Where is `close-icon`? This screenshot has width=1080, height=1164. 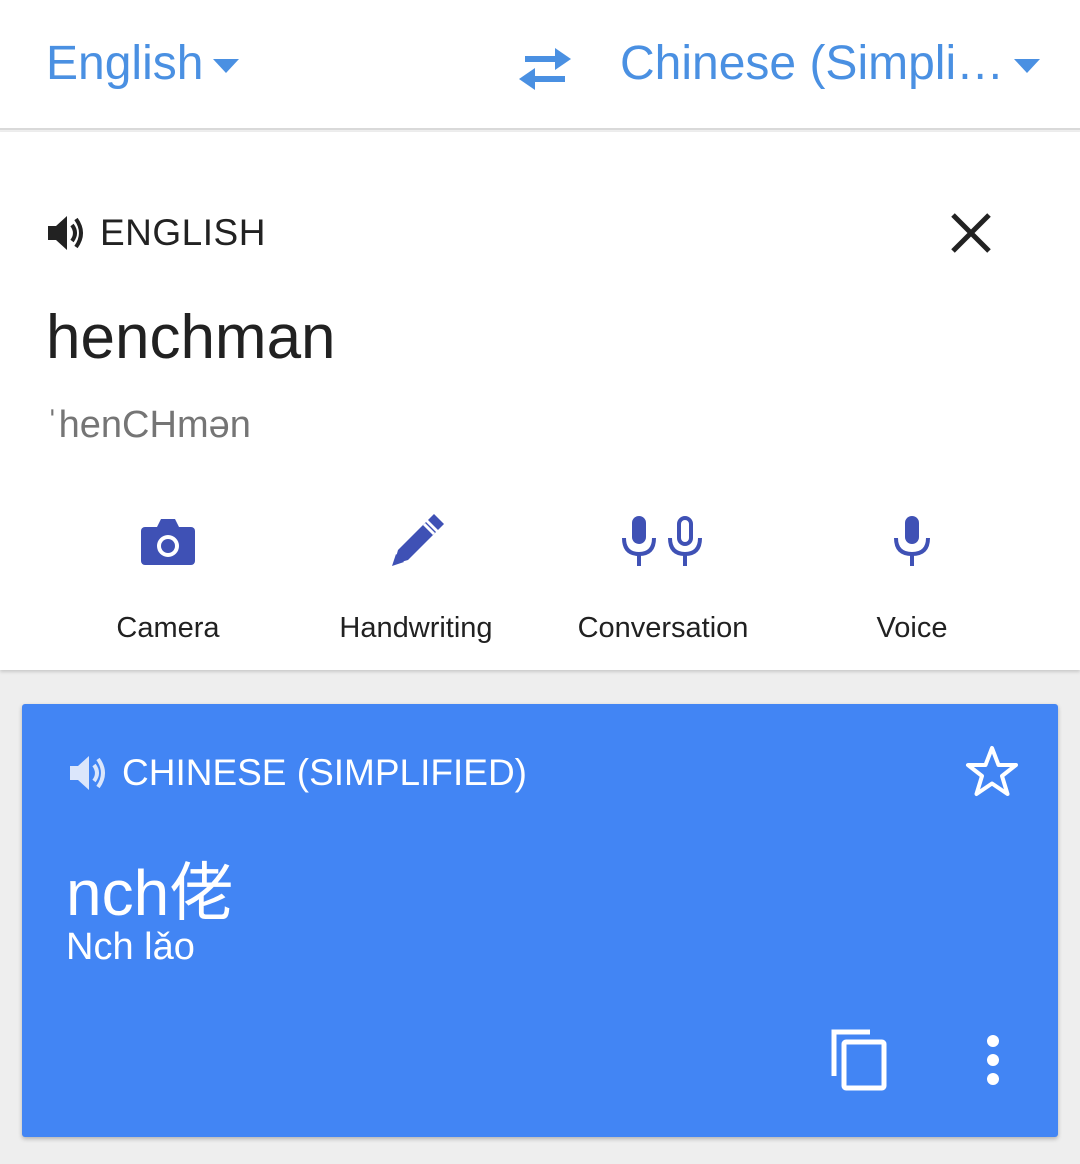
close-icon is located at coordinates (971, 233).